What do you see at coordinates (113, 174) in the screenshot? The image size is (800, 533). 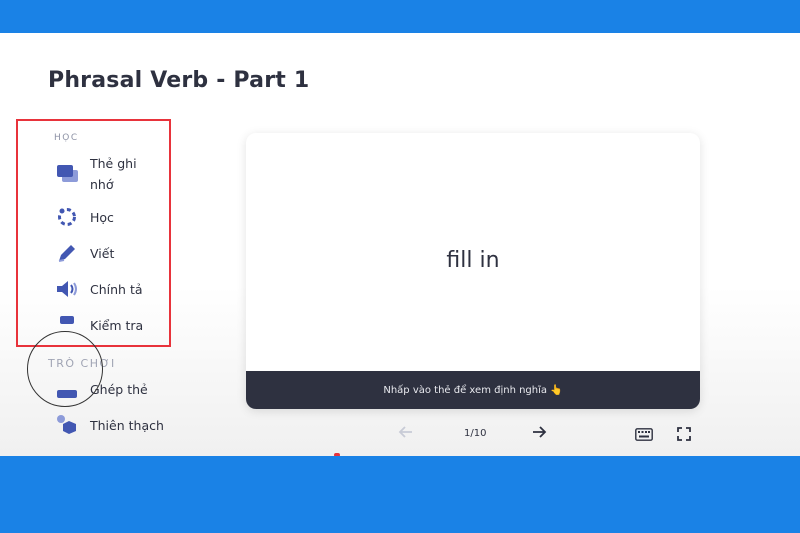 I see `sidebar-item-label: Thẻ ghi nhớ` at bounding box center [113, 174].